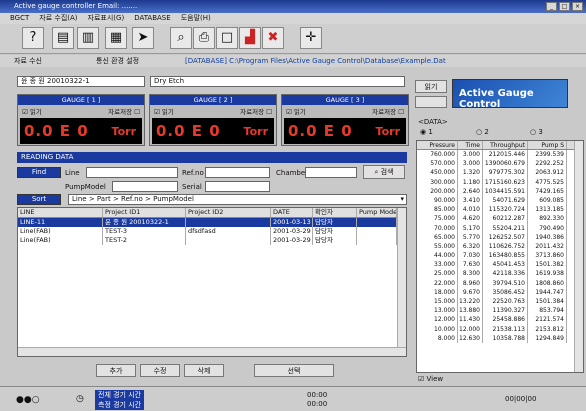  What do you see at coordinates (551, 6) in the screenshot?
I see `minimize-icon: _` at bounding box center [551, 6].